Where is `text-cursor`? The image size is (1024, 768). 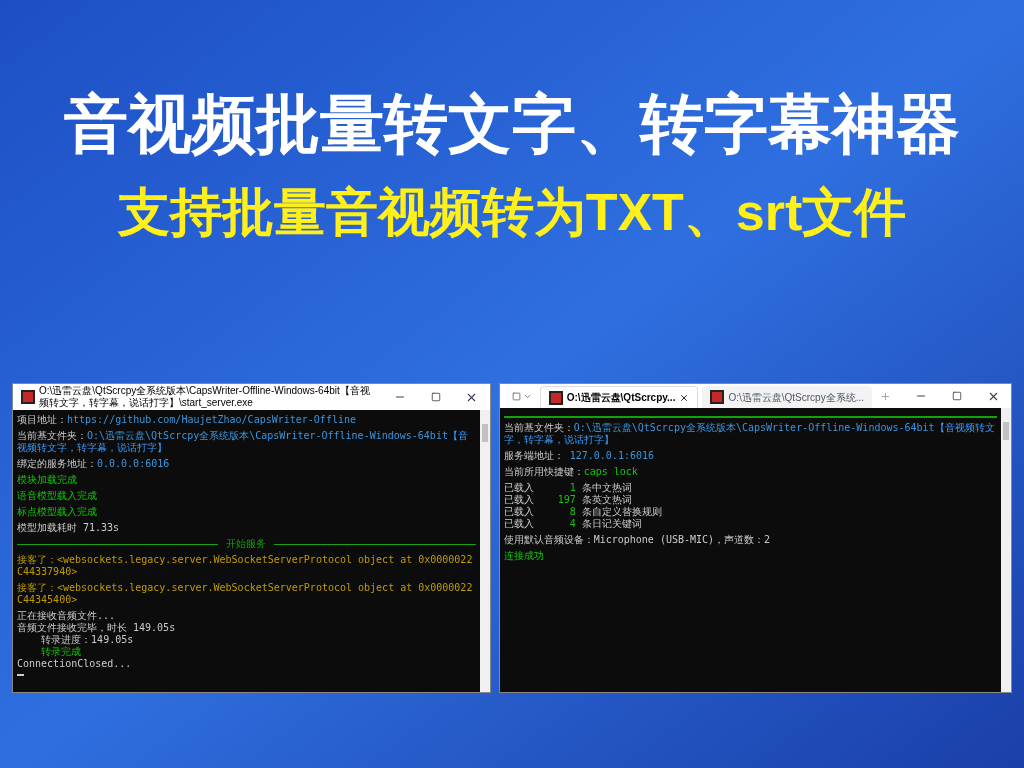 text-cursor is located at coordinates (20, 675).